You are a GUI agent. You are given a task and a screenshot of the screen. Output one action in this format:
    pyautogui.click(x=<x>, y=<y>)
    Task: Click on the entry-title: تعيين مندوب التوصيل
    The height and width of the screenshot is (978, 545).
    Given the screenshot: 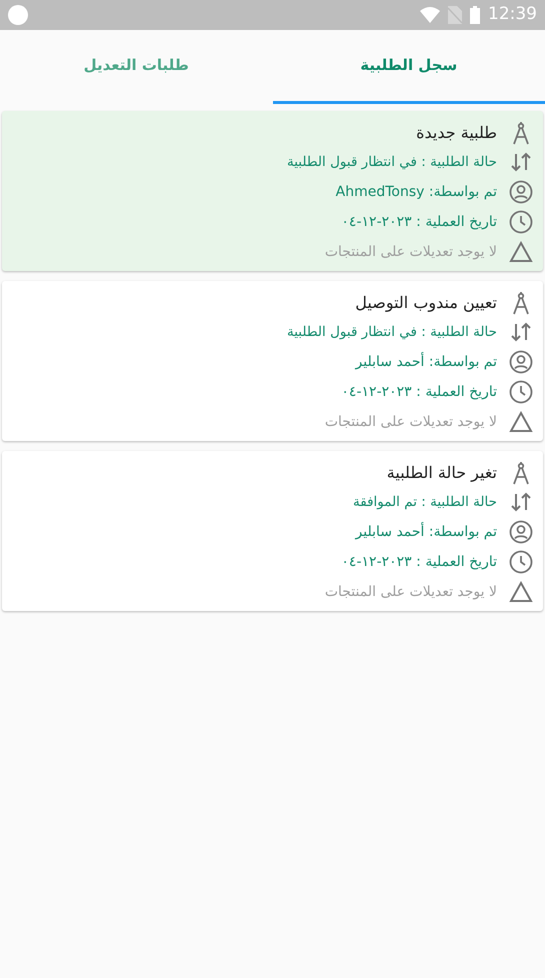 What is the action you would take?
    pyautogui.click(x=426, y=303)
    